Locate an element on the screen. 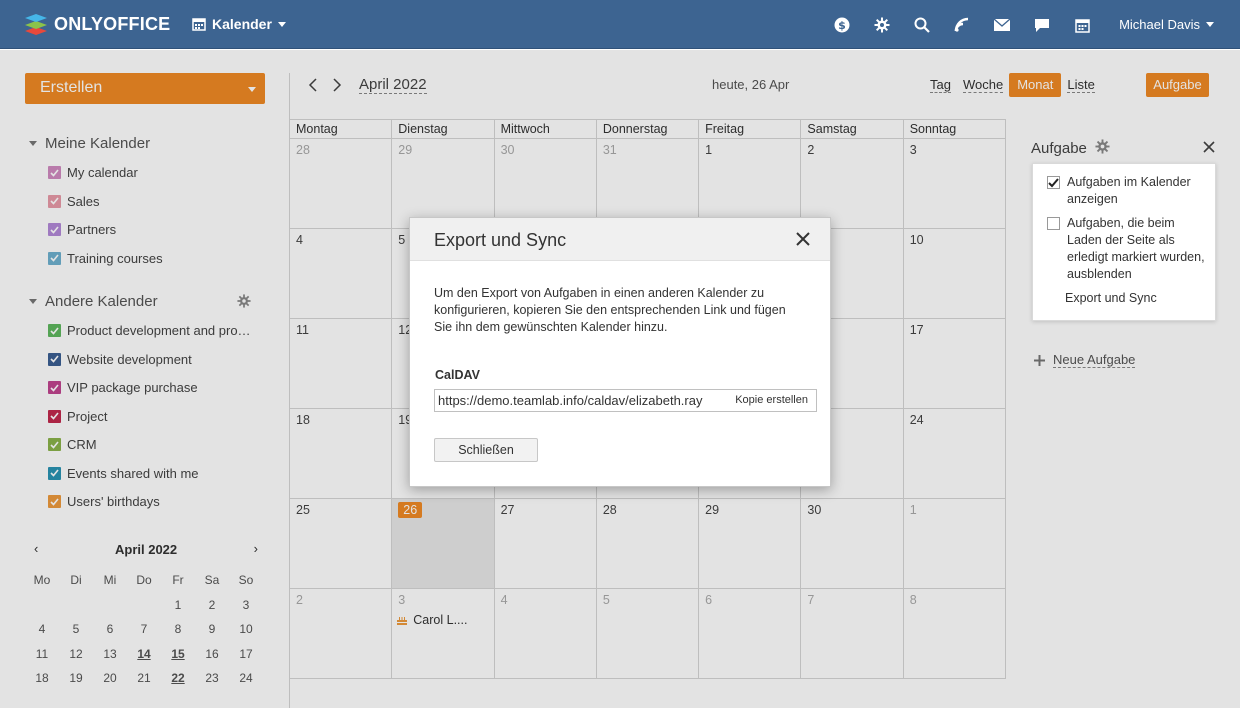  day-cell: 24 is located at coordinates (955, 453).